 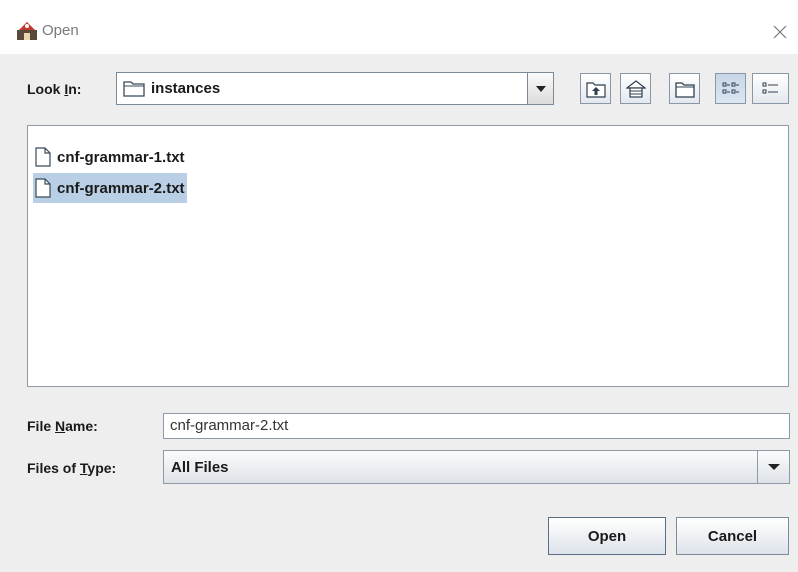 I want to click on title-bar: Open, so click(x=399, y=20).